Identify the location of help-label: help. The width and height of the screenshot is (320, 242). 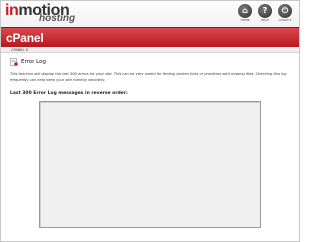
(265, 20).